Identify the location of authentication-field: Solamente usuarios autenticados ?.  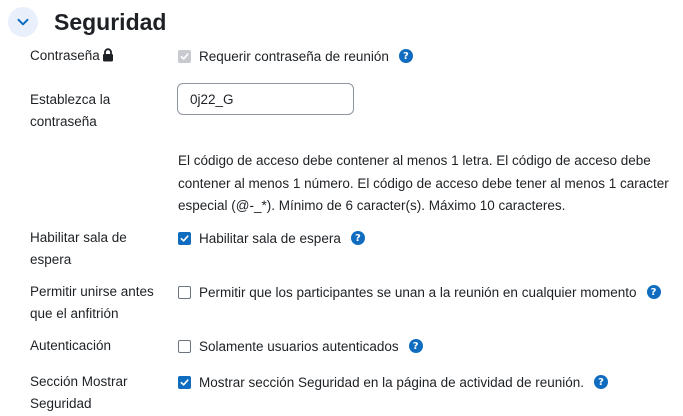
(300, 346).